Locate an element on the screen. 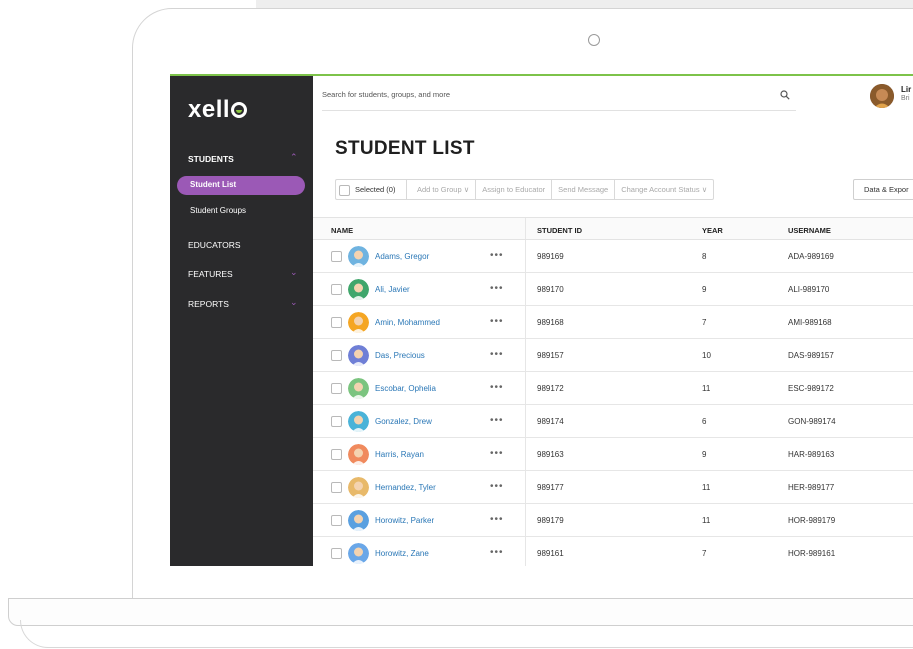  table-header: NAME STUDENT ID YEAR USERNAME is located at coordinates (613, 228).